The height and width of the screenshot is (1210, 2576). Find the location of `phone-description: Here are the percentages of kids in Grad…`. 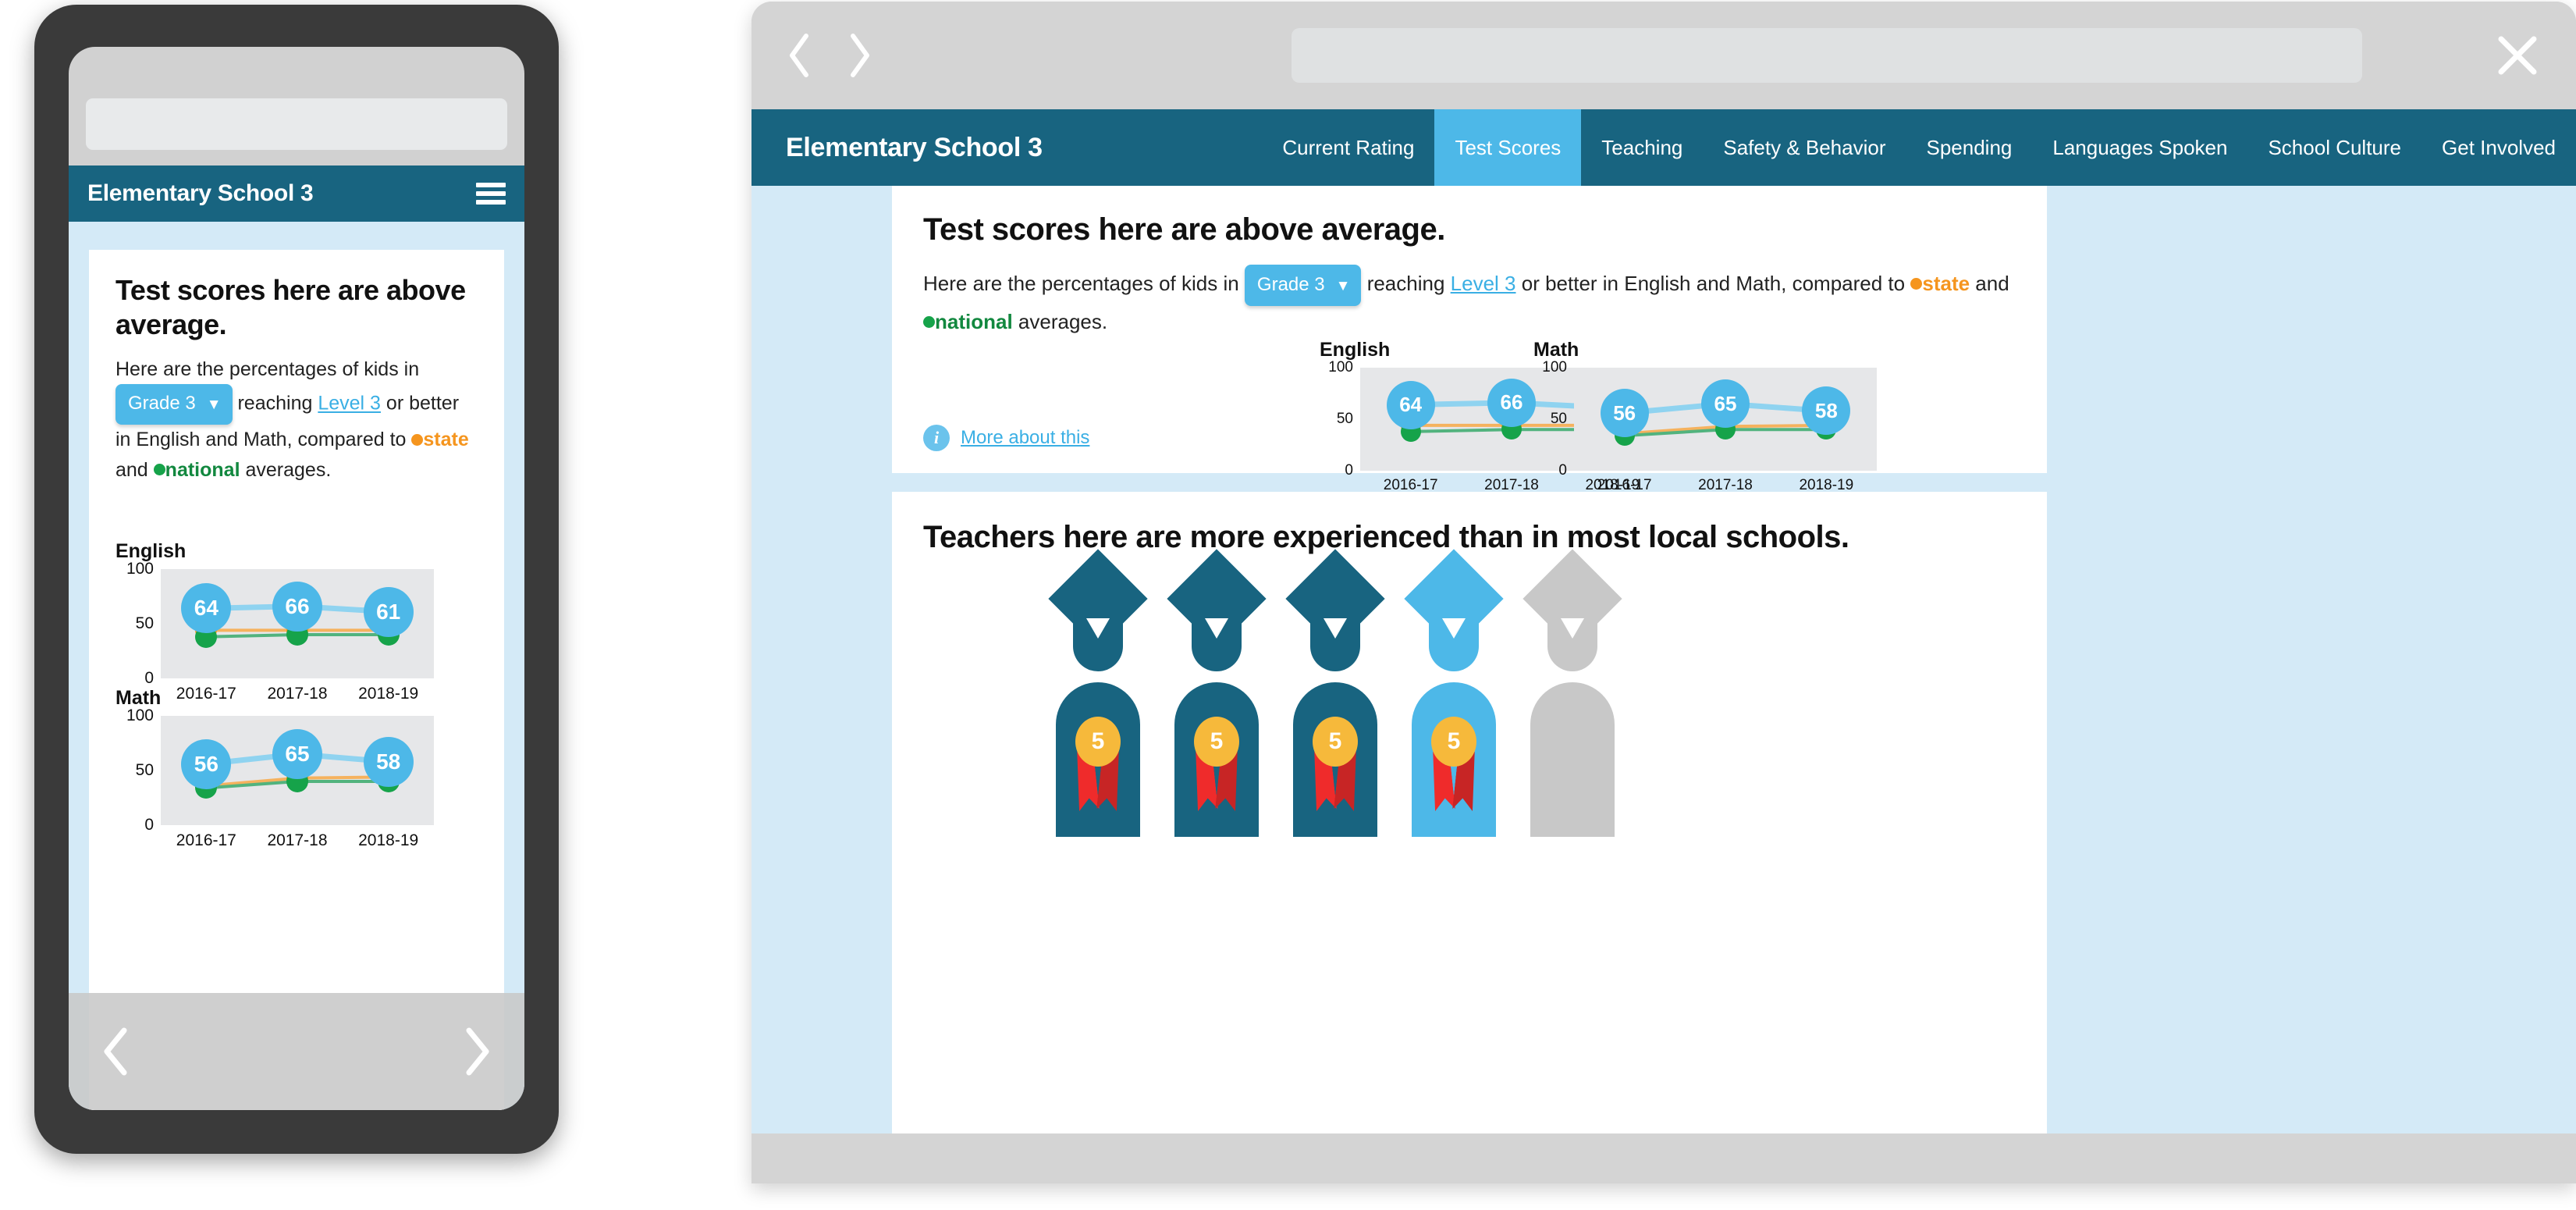

phone-description: Here are the percentages of kids in Grad… is located at coordinates (296, 419).